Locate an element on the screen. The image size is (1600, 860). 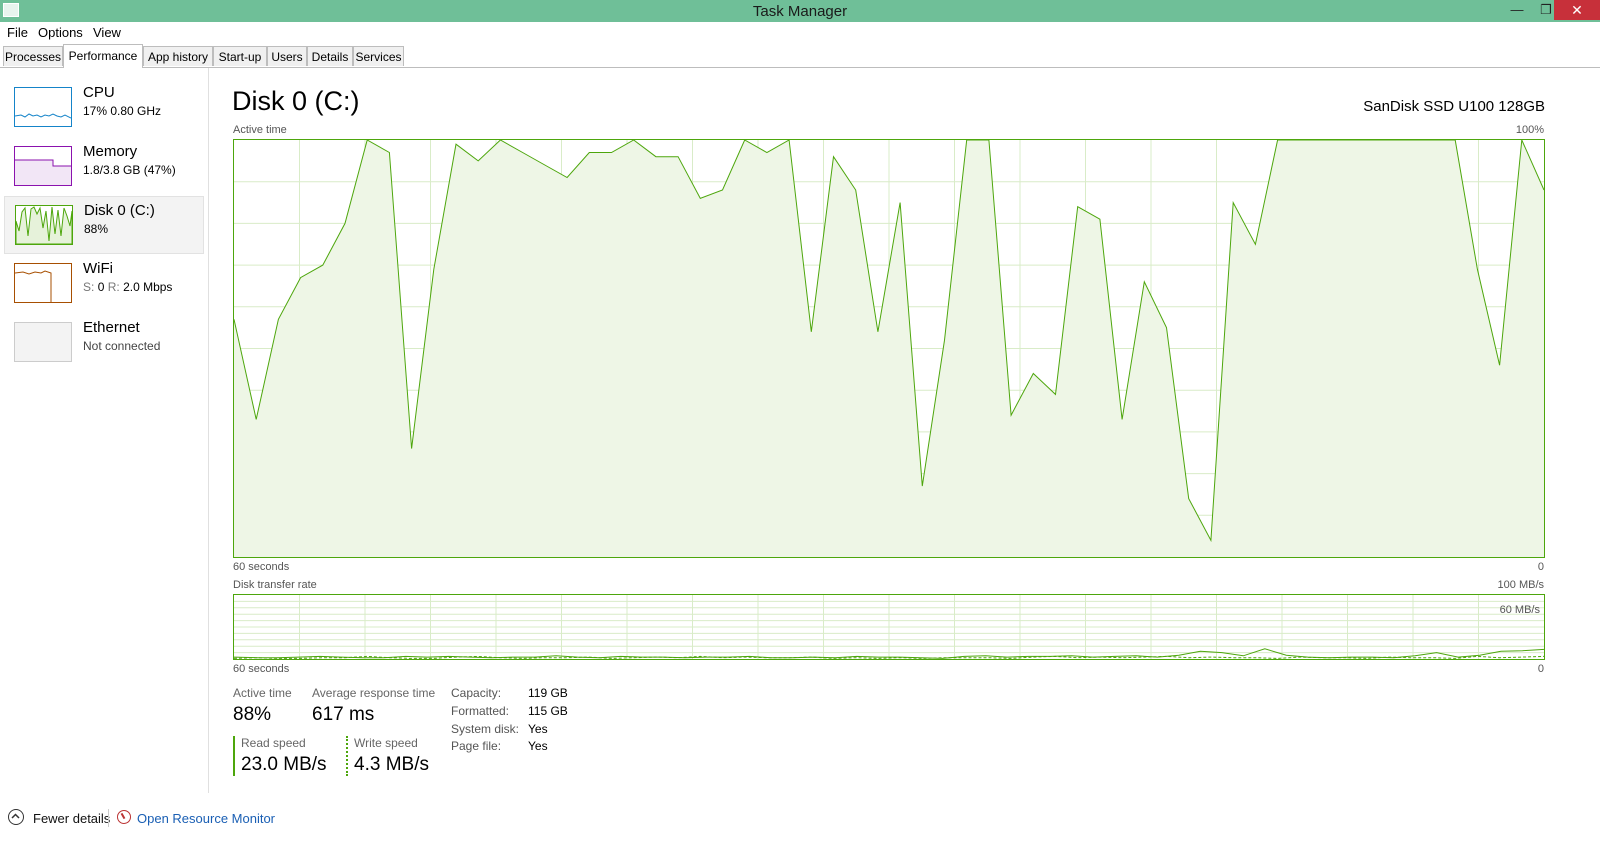
wifi-thumbnail is located at coordinates (43, 283).